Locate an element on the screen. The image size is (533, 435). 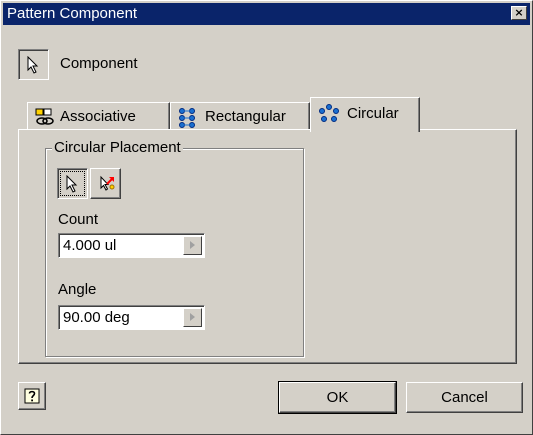
tab-circular: Circular is located at coordinates (365, 114).